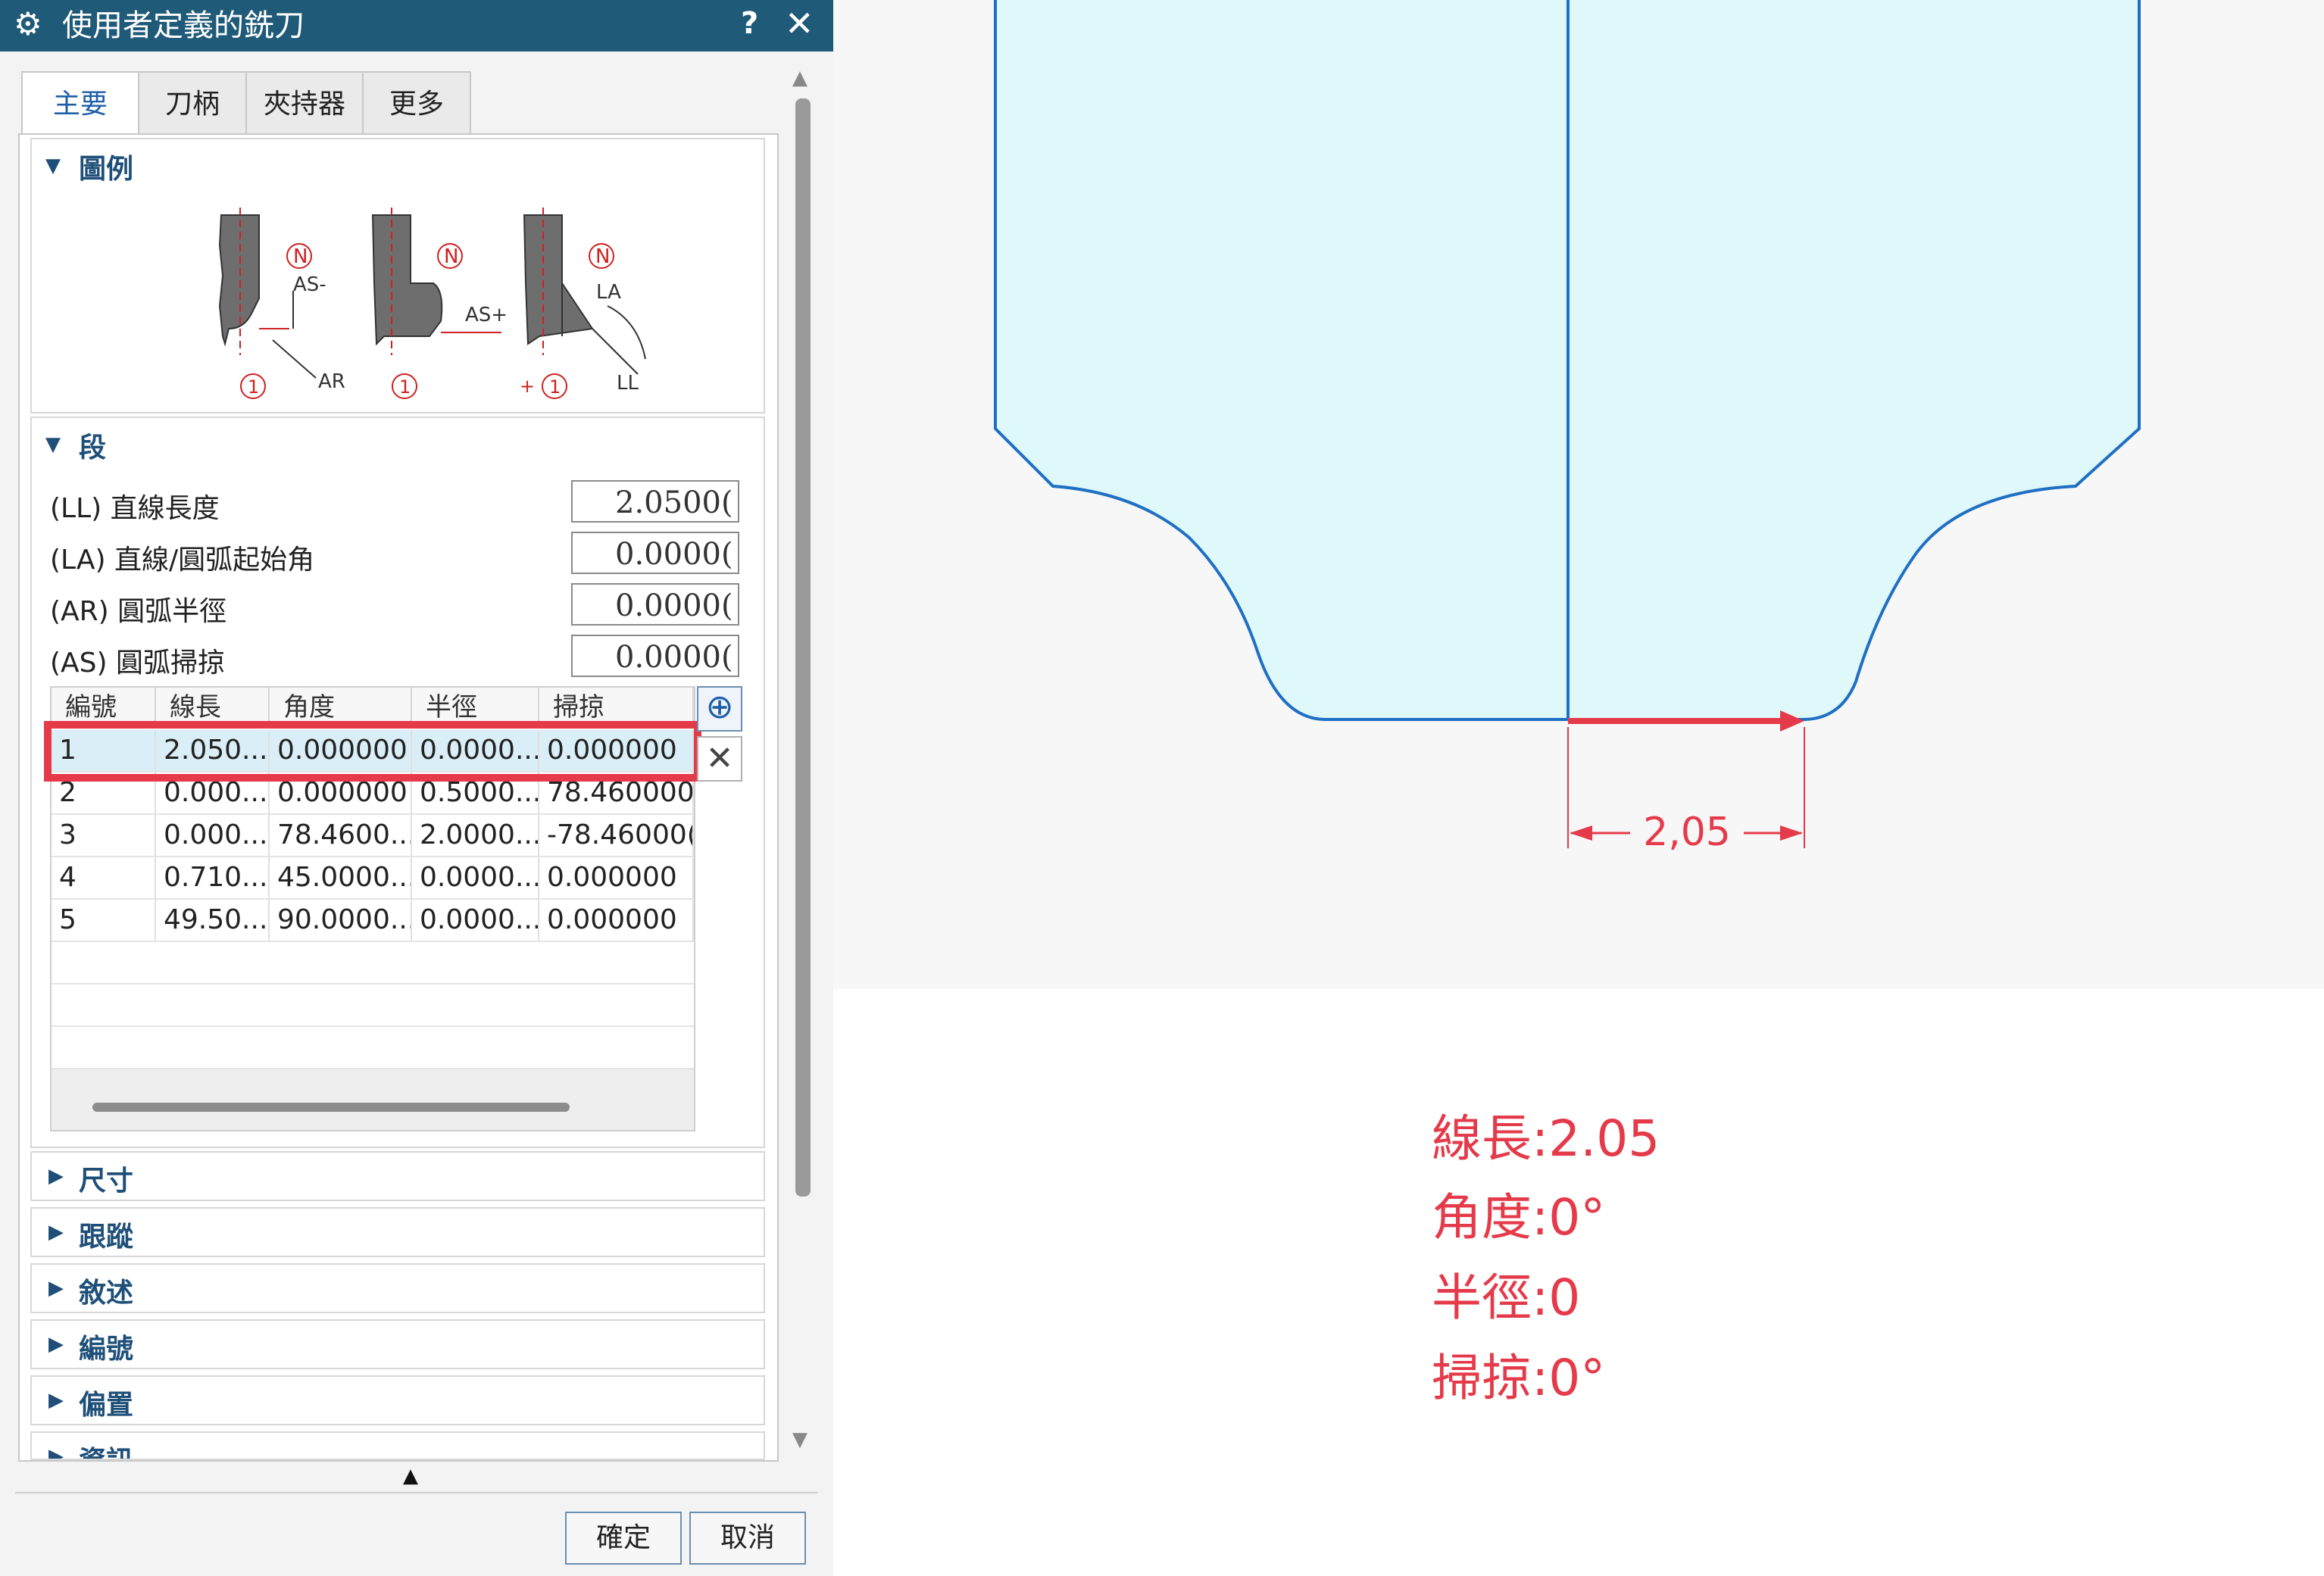 The image size is (2324, 1576). I want to click on legend-figure: N AS- AR 1 N AS+ 1 N LA LL + 1, so click(432, 303).